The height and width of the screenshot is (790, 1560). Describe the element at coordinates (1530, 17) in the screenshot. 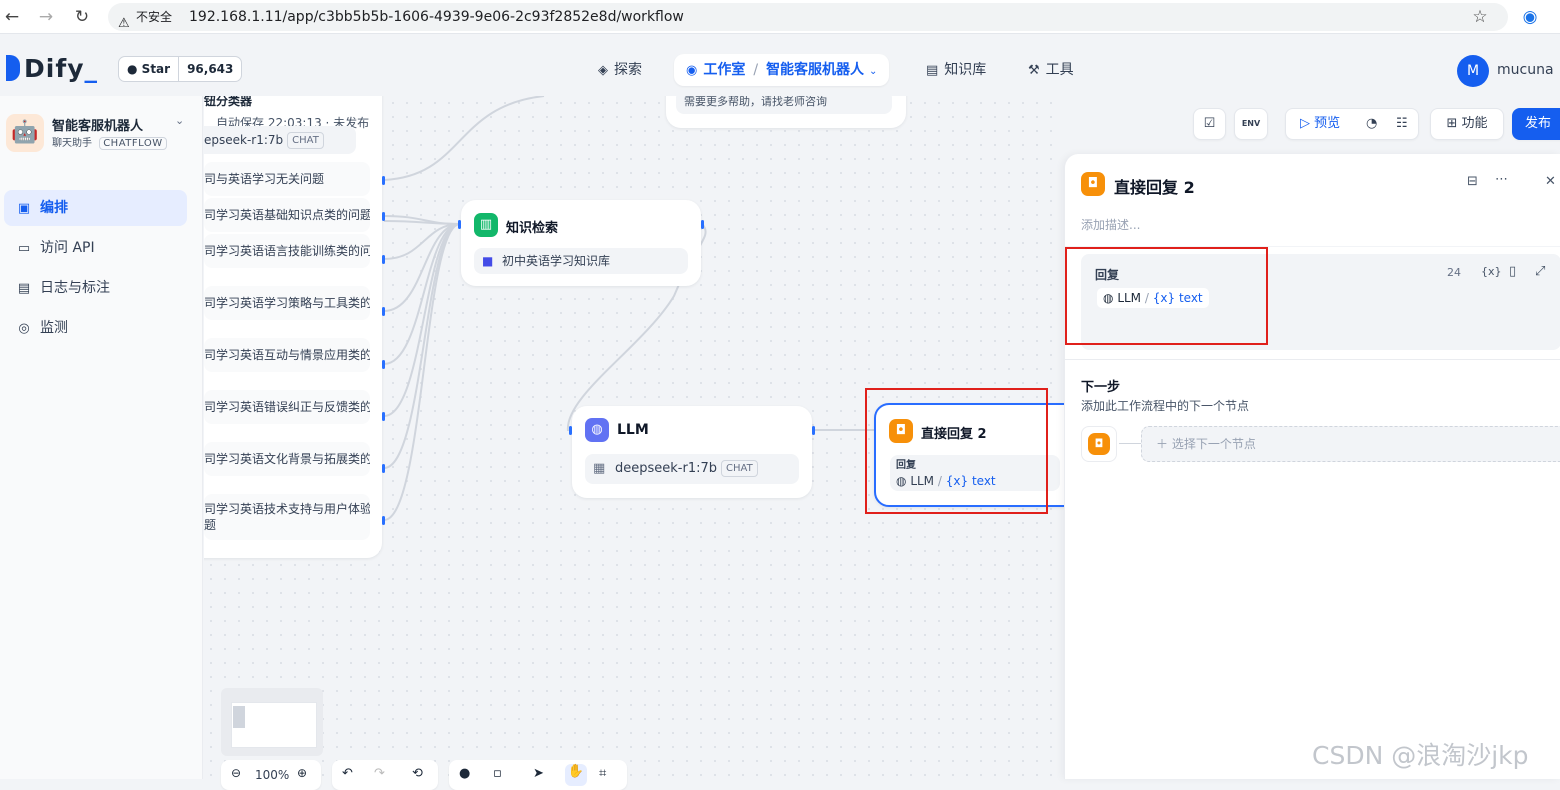

I see `profile-icon: ◉` at that location.